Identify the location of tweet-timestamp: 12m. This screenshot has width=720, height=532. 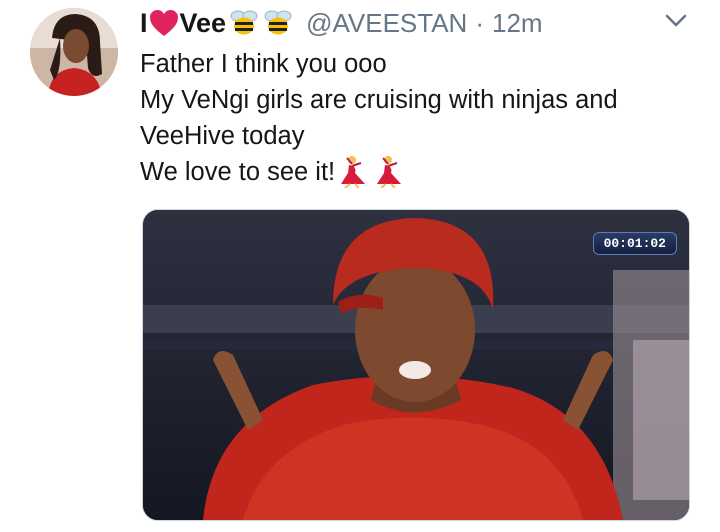
(517, 23).